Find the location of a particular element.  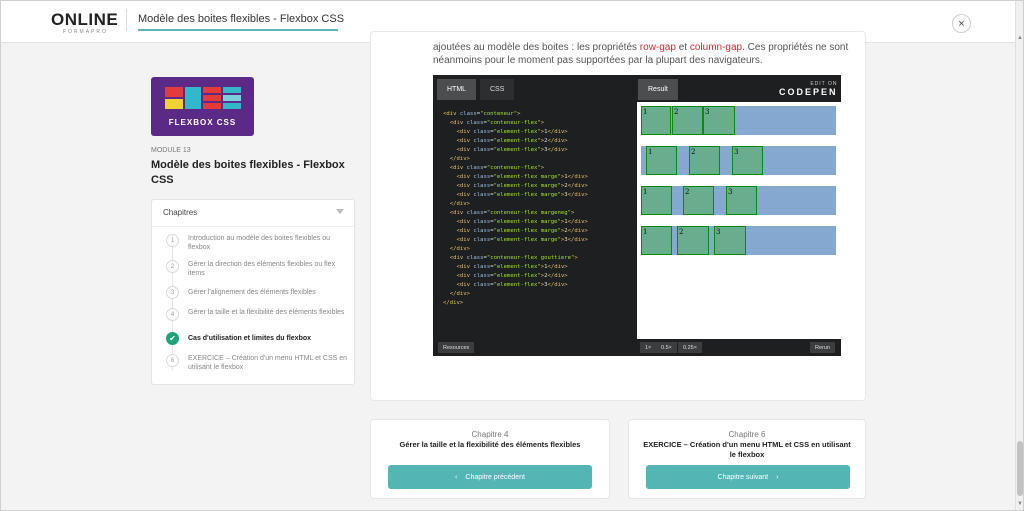

flex-container-4: 1 2 3 is located at coordinates (738, 240).